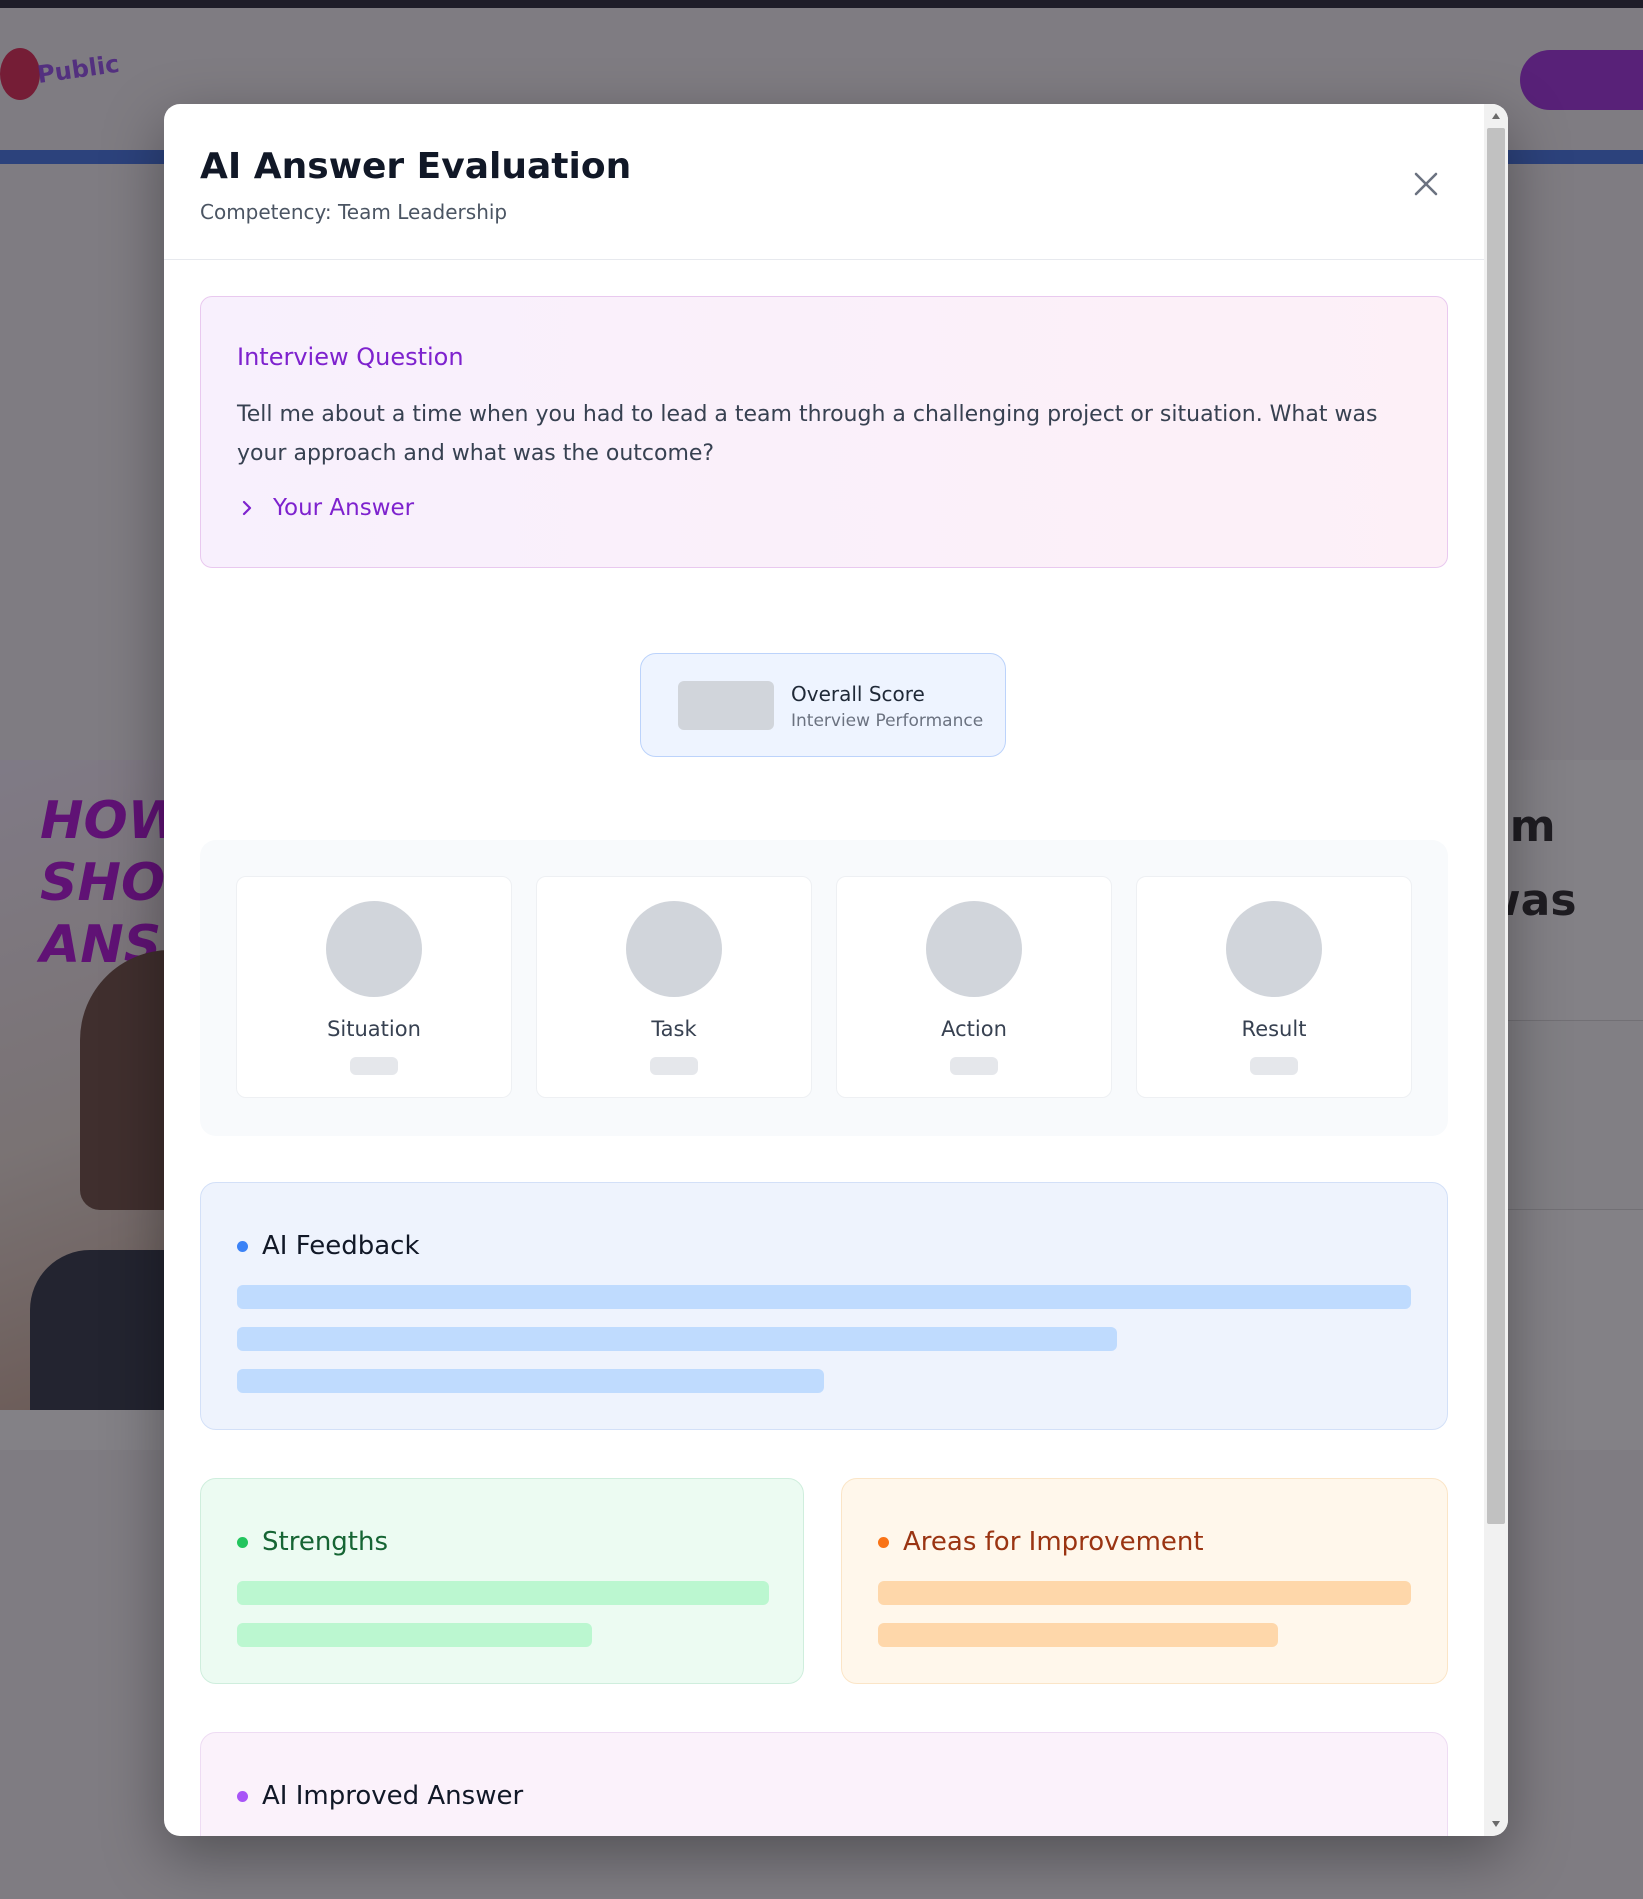 The image size is (1643, 1899). I want to click on close-icon, so click(1426, 184).